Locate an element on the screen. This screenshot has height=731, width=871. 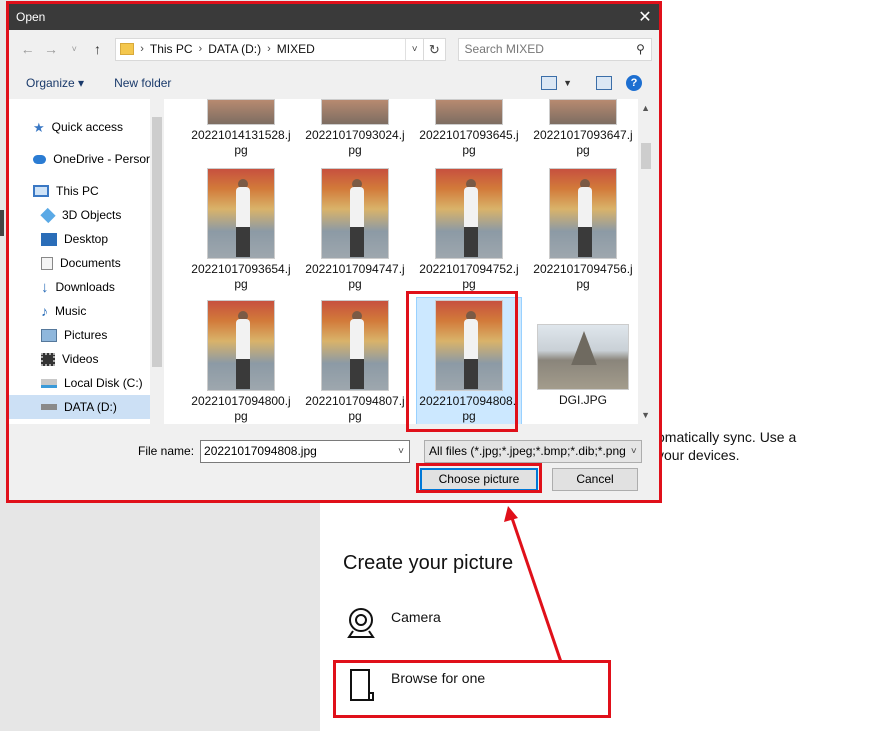
highlight-choose-button is located at coordinates (479, 478).